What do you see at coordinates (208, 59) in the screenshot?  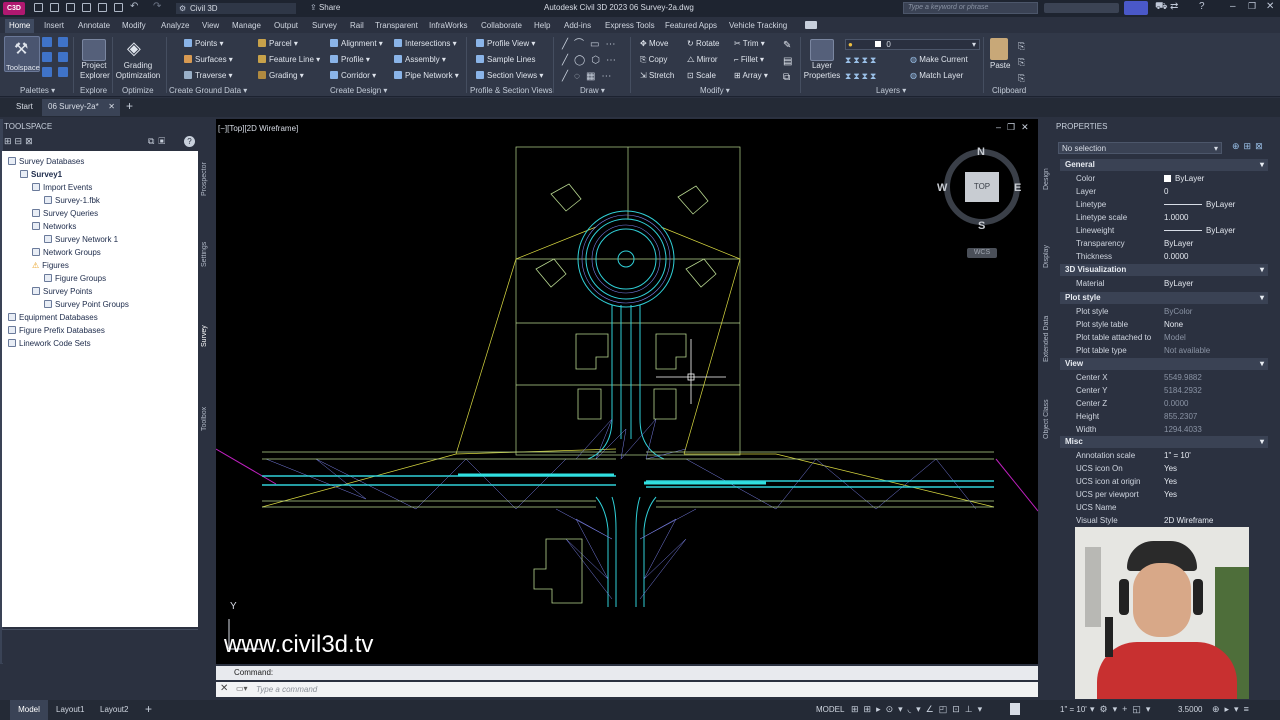 I see `surfaces-button: Surfaces ▾` at bounding box center [208, 59].